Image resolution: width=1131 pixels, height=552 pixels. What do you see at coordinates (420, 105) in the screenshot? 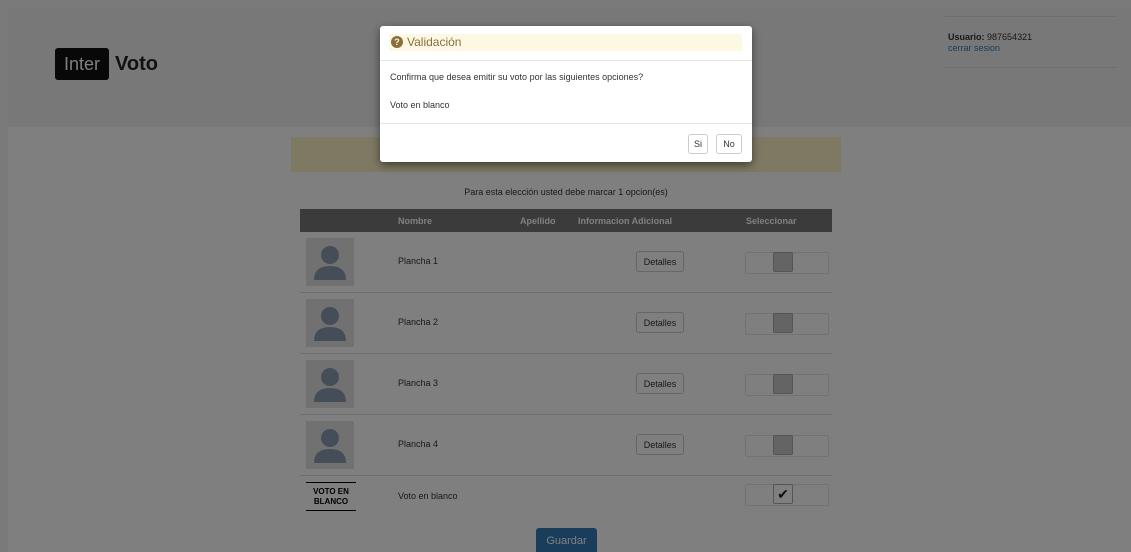
I see `modal-choice: Voto en blanco` at bounding box center [420, 105].